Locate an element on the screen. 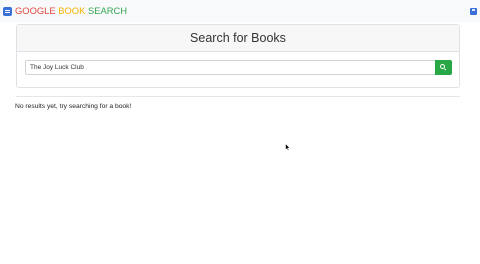 The image size is (480, 264). search-card-header: Search for Books is located at coordinates (238, 38).